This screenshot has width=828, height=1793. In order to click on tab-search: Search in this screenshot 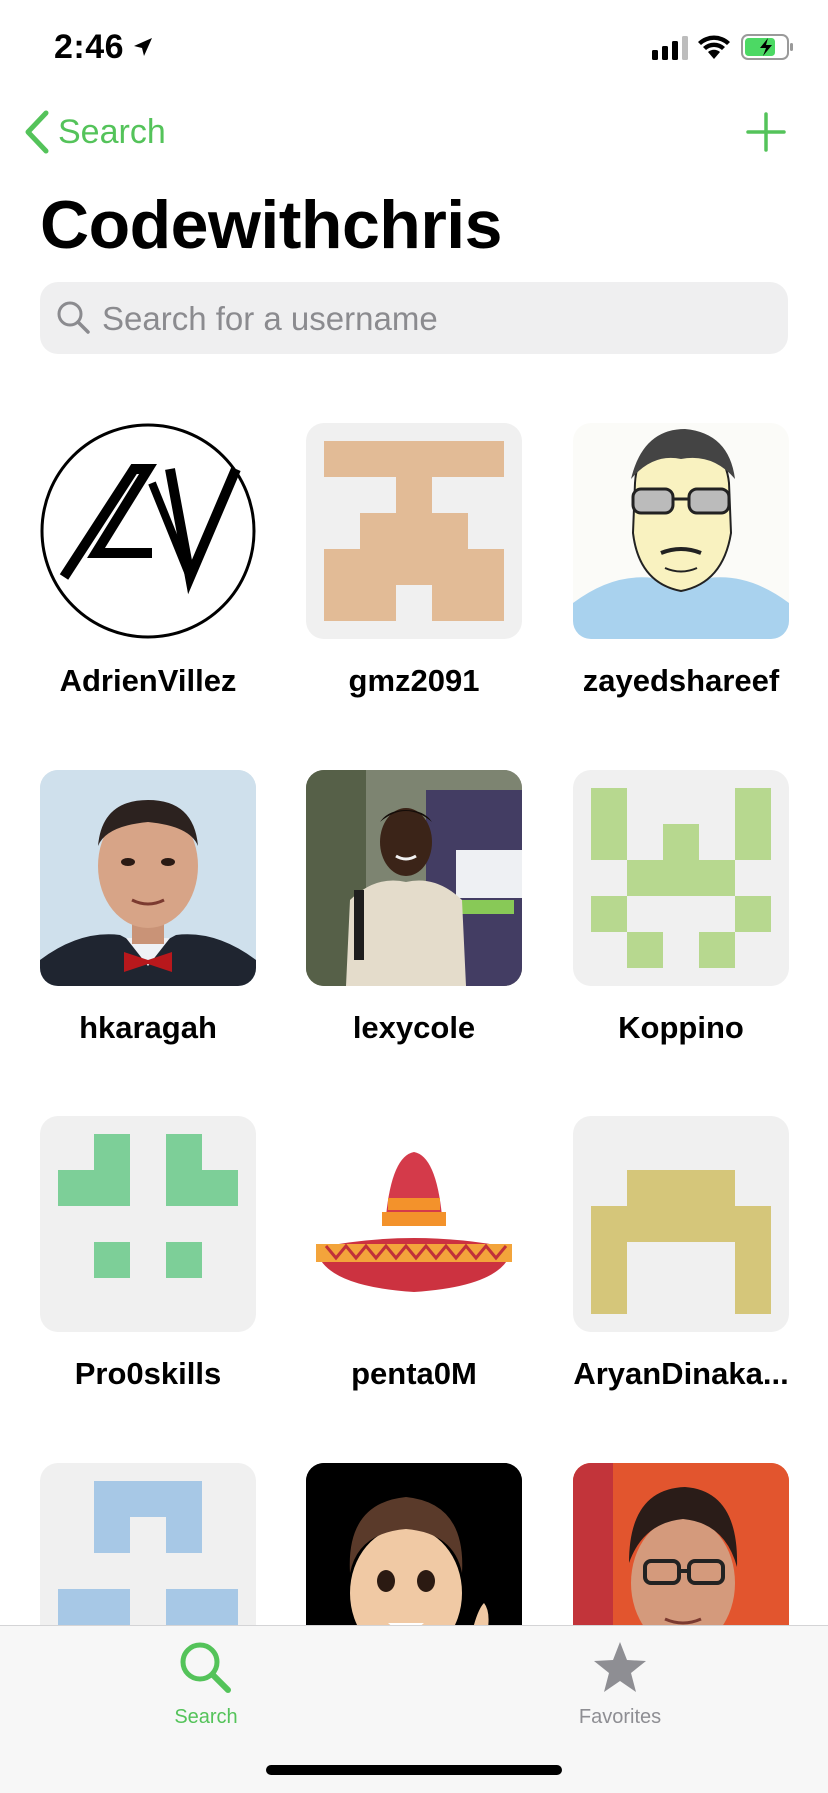, I will do `click(206, 1681)`.